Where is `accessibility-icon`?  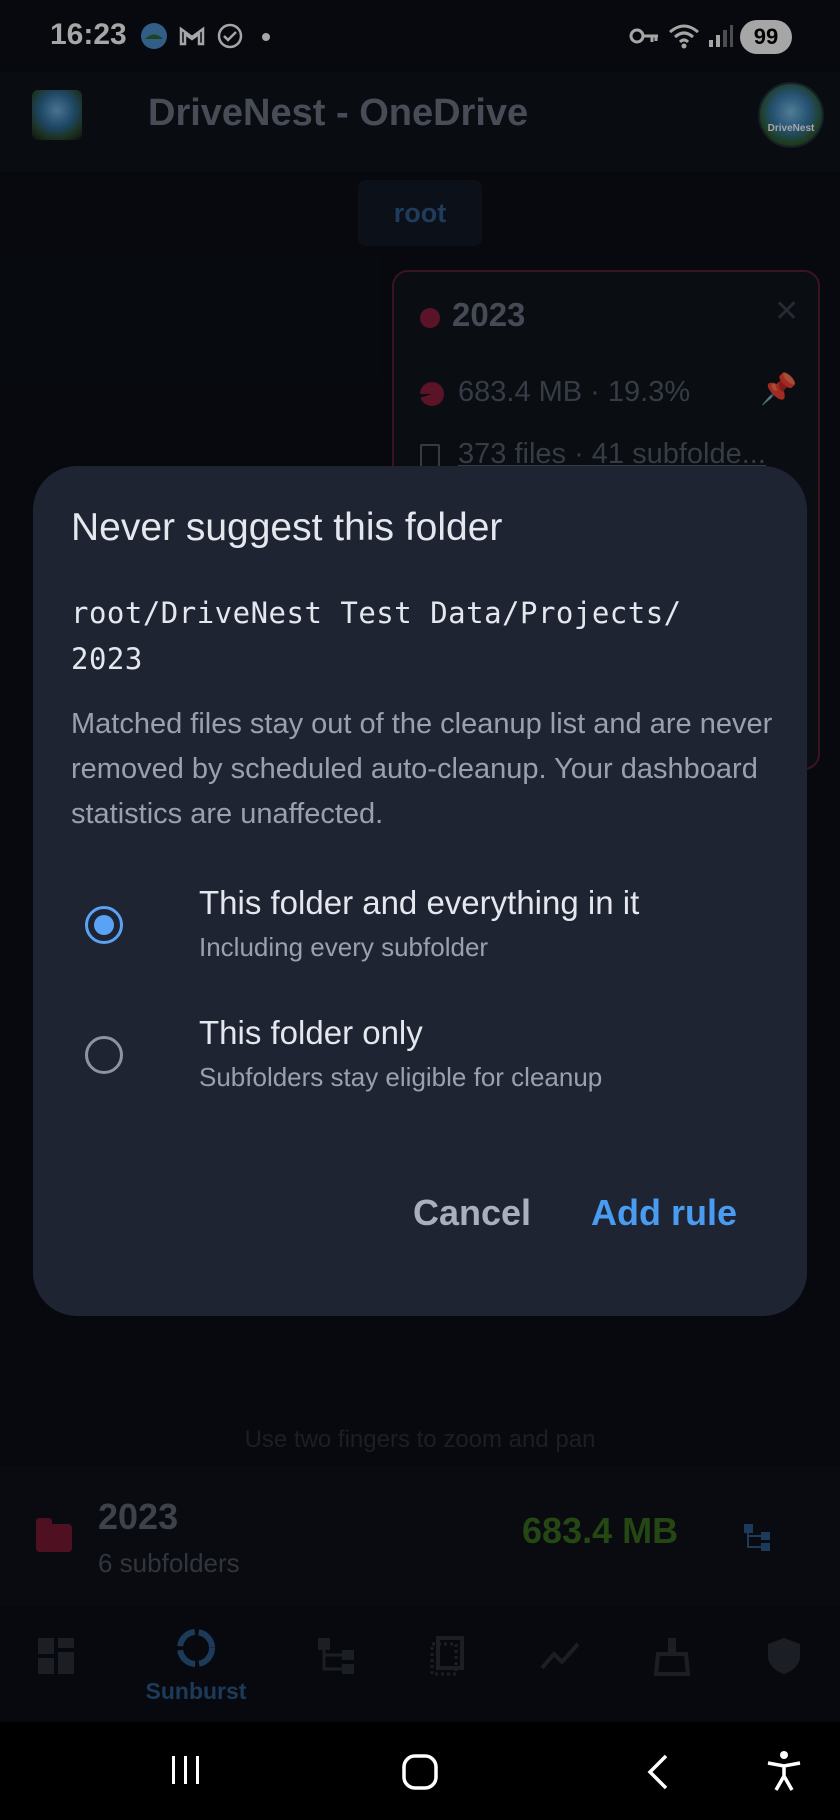
accessibility-icon is located at coordinates (784, 1771).